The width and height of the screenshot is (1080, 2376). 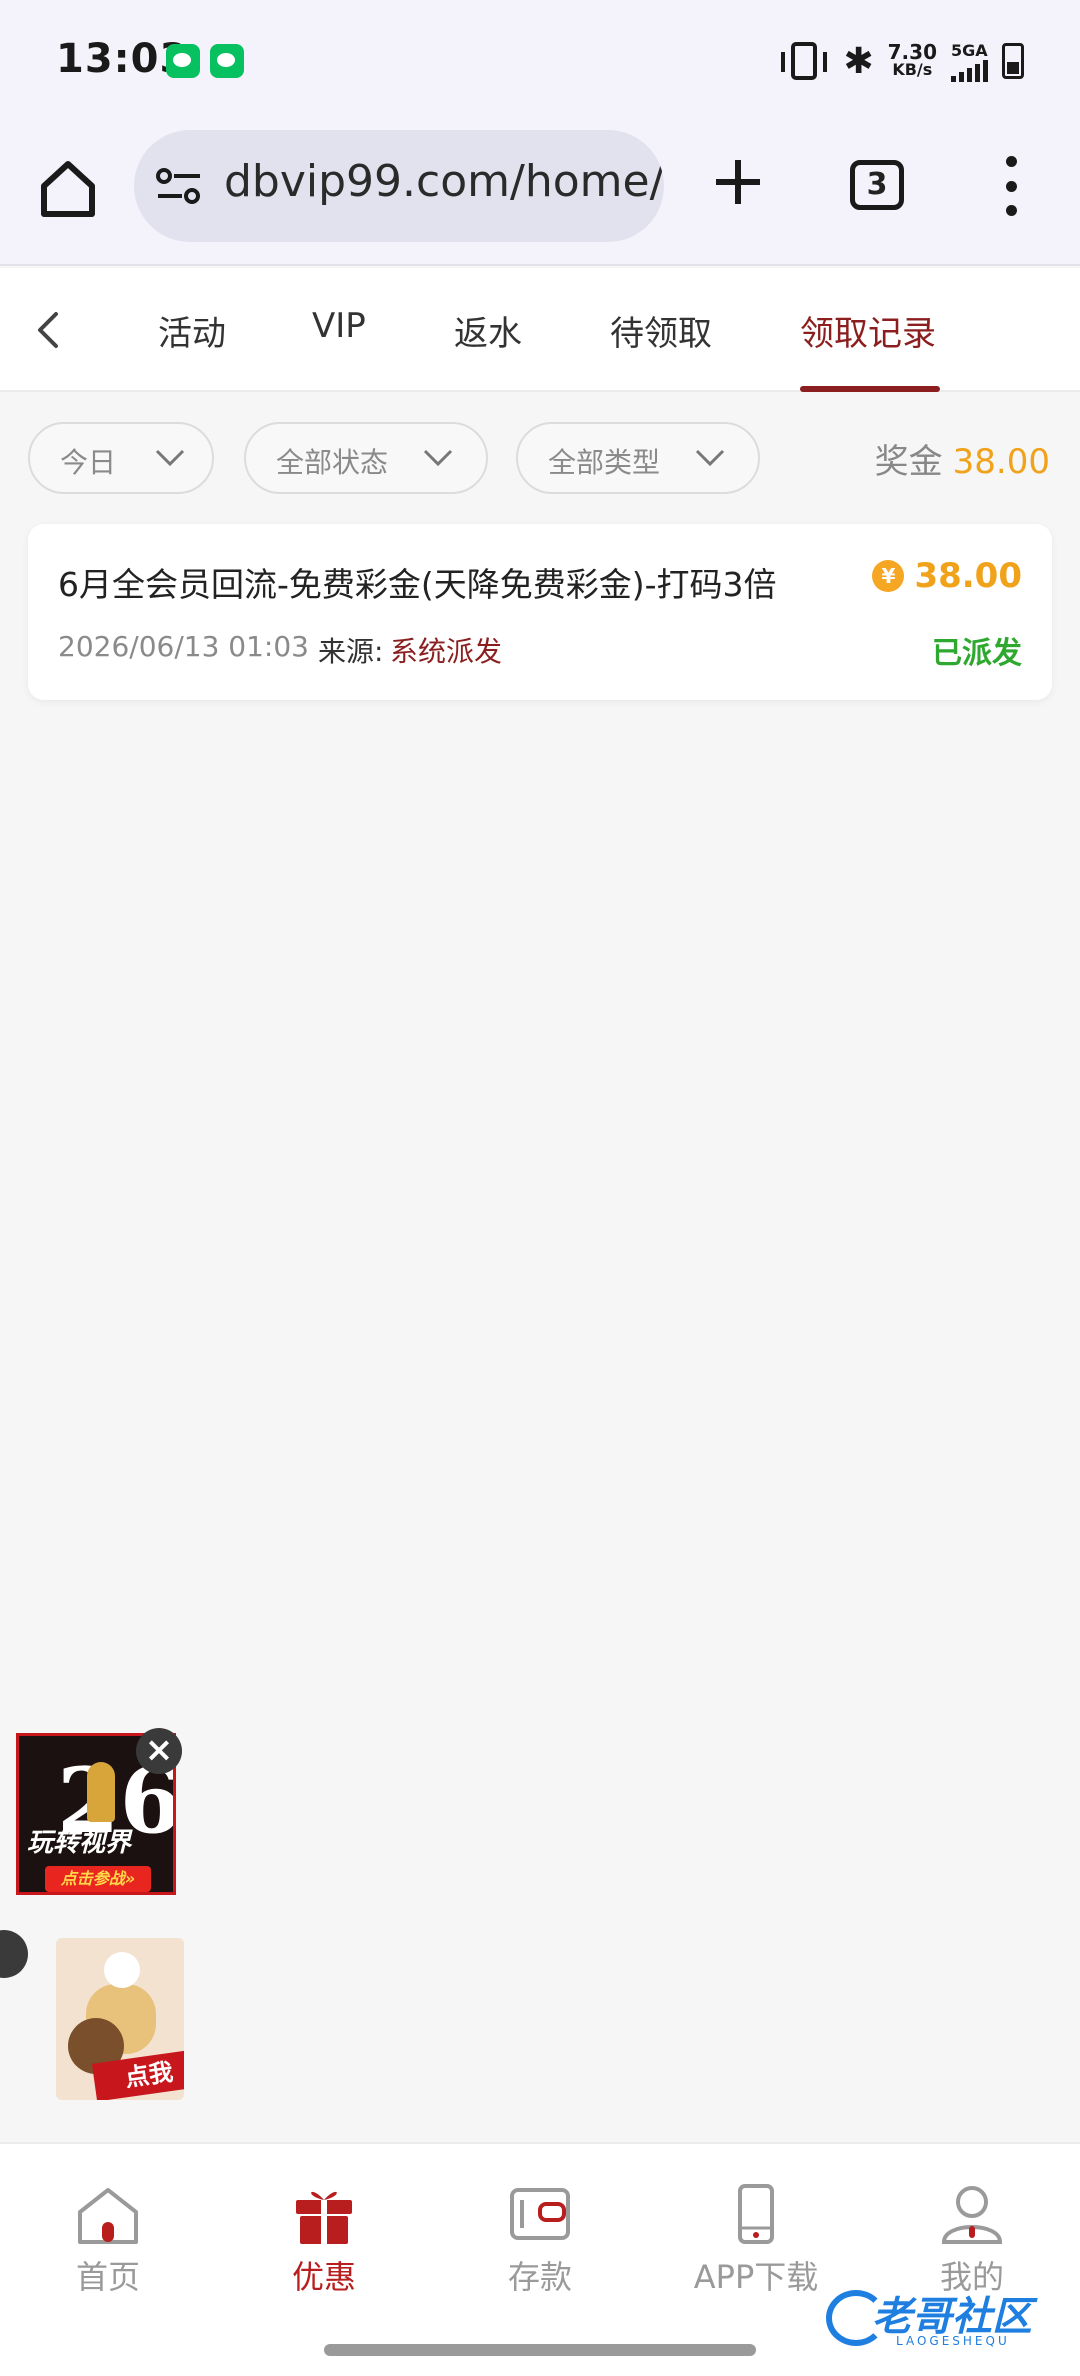 I want to click on tab-pending: 待领取, so click(x=661, y=330).